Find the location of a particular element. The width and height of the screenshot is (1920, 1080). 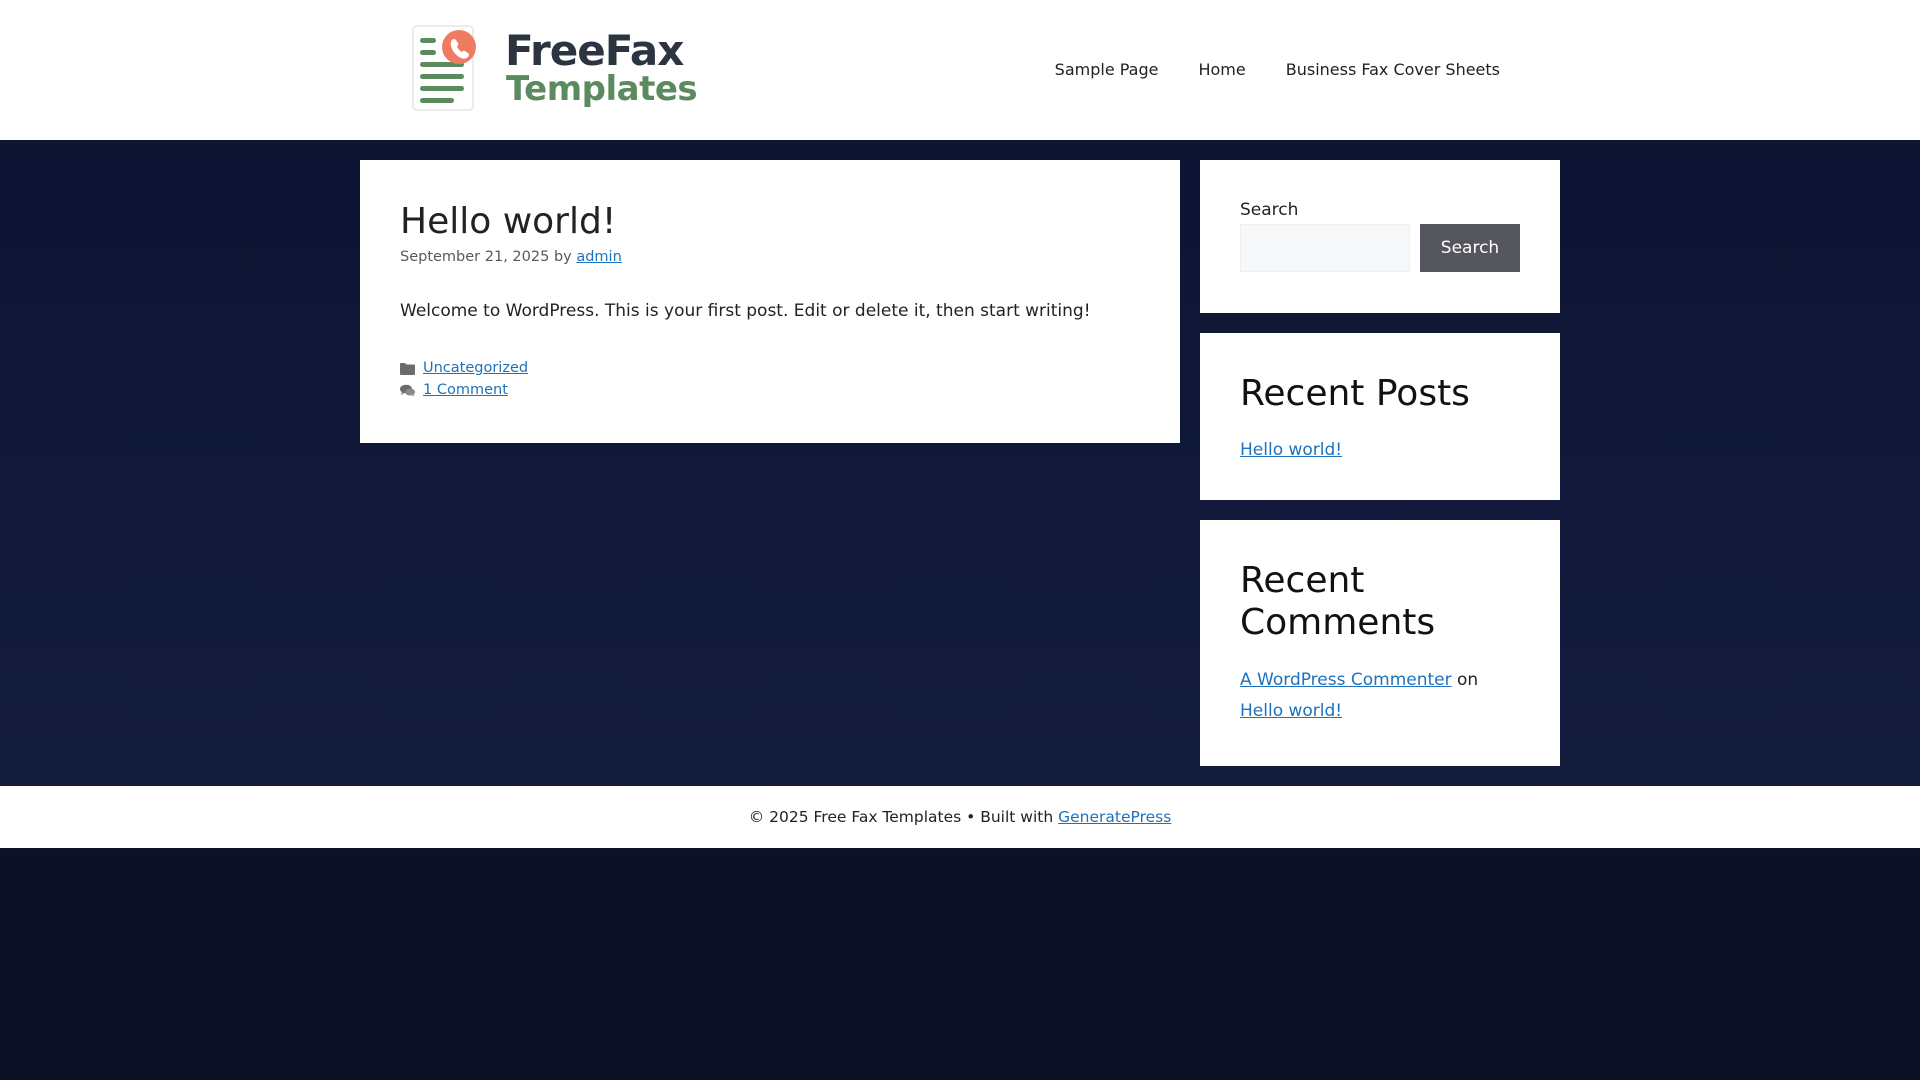

logo-text-templates: Templates is located at coordinates (602, 89).